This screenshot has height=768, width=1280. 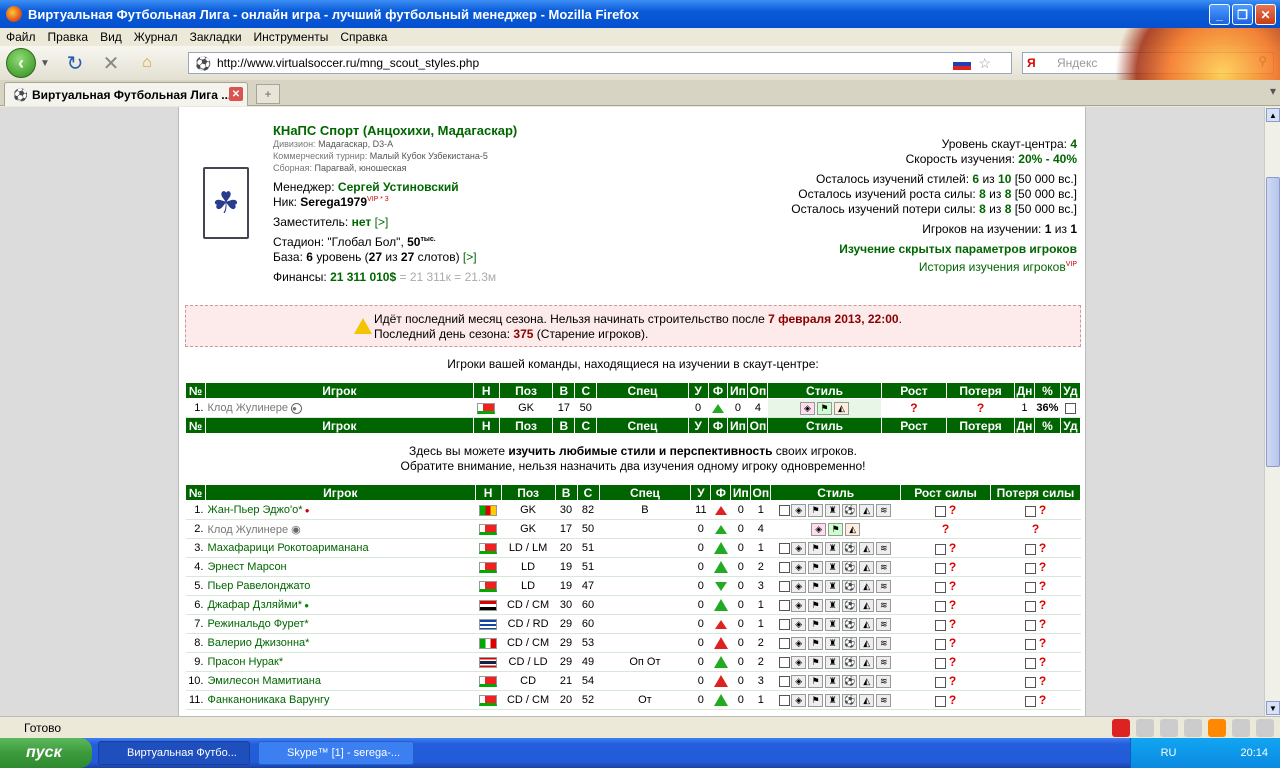 What do you see at coordinates (398, 187) in the screenshot?
I see `manager-name: Сергей Устиновский` at bounding box center [398, 187].